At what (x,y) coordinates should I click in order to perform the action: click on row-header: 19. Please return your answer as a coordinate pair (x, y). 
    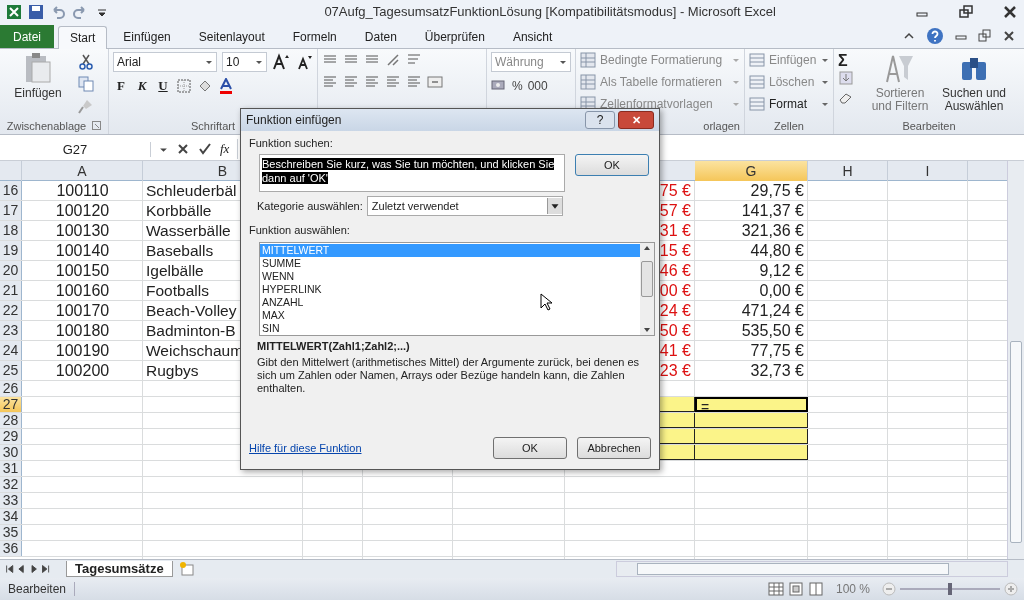
    Looking at the image, I should click on (11, 251).